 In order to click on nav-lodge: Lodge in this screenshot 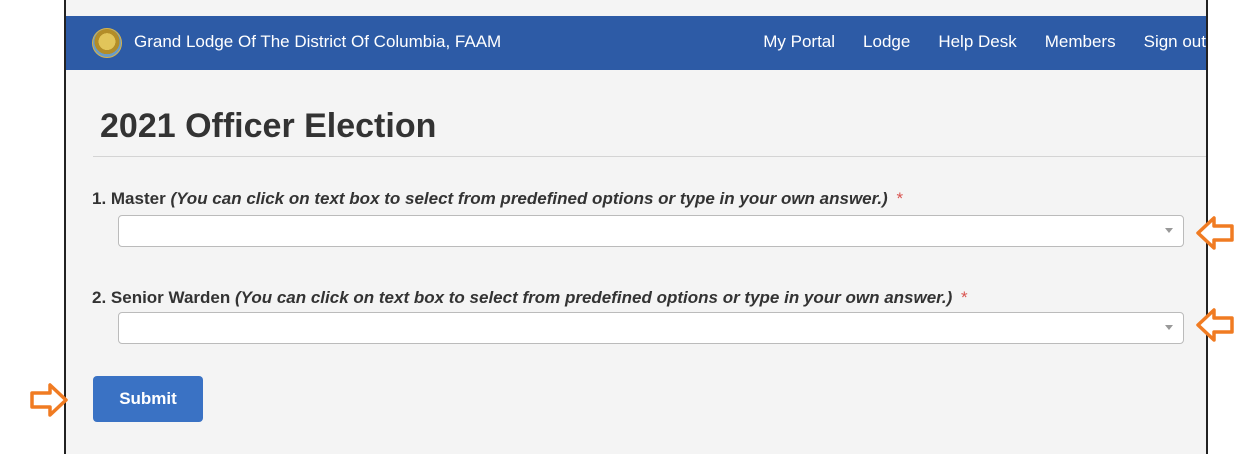, I will do `click(886, 42)`.